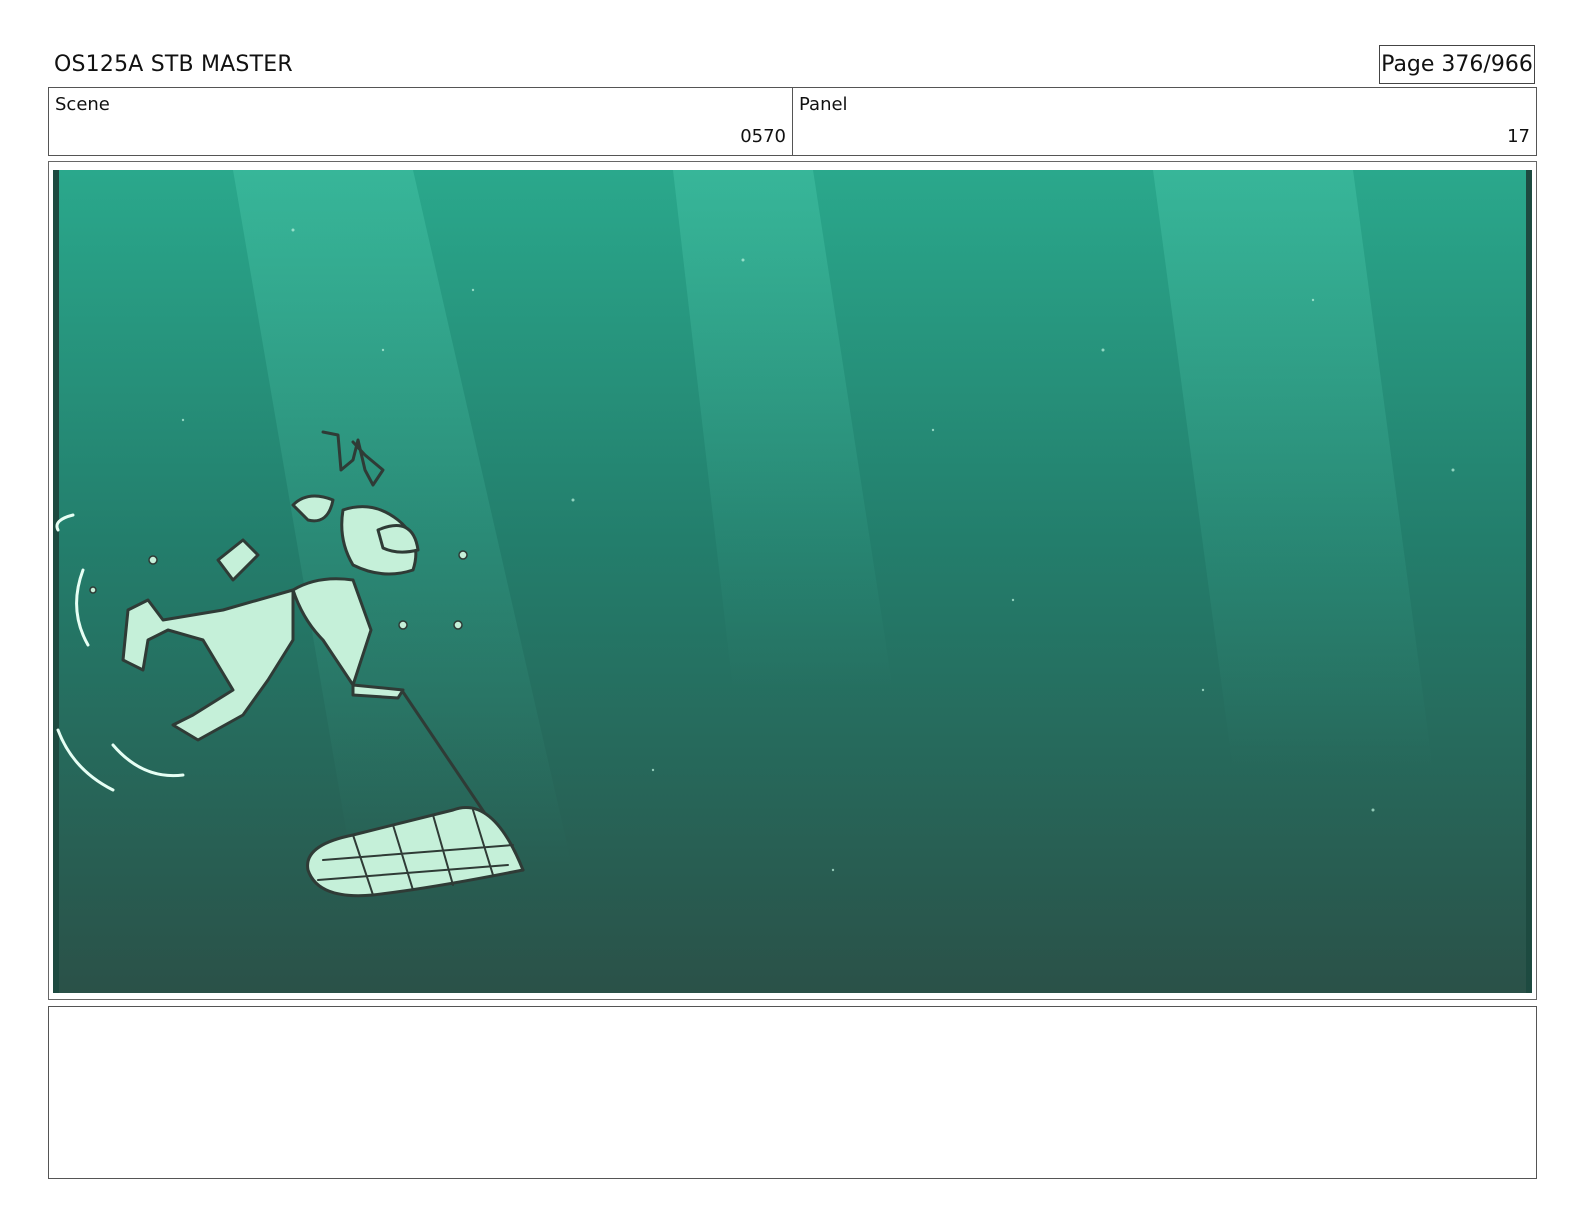  What do you see at coordinates (1529, 581) in the screenshot?
I see `frame-edge-right` at bounding box center [1529, 581].